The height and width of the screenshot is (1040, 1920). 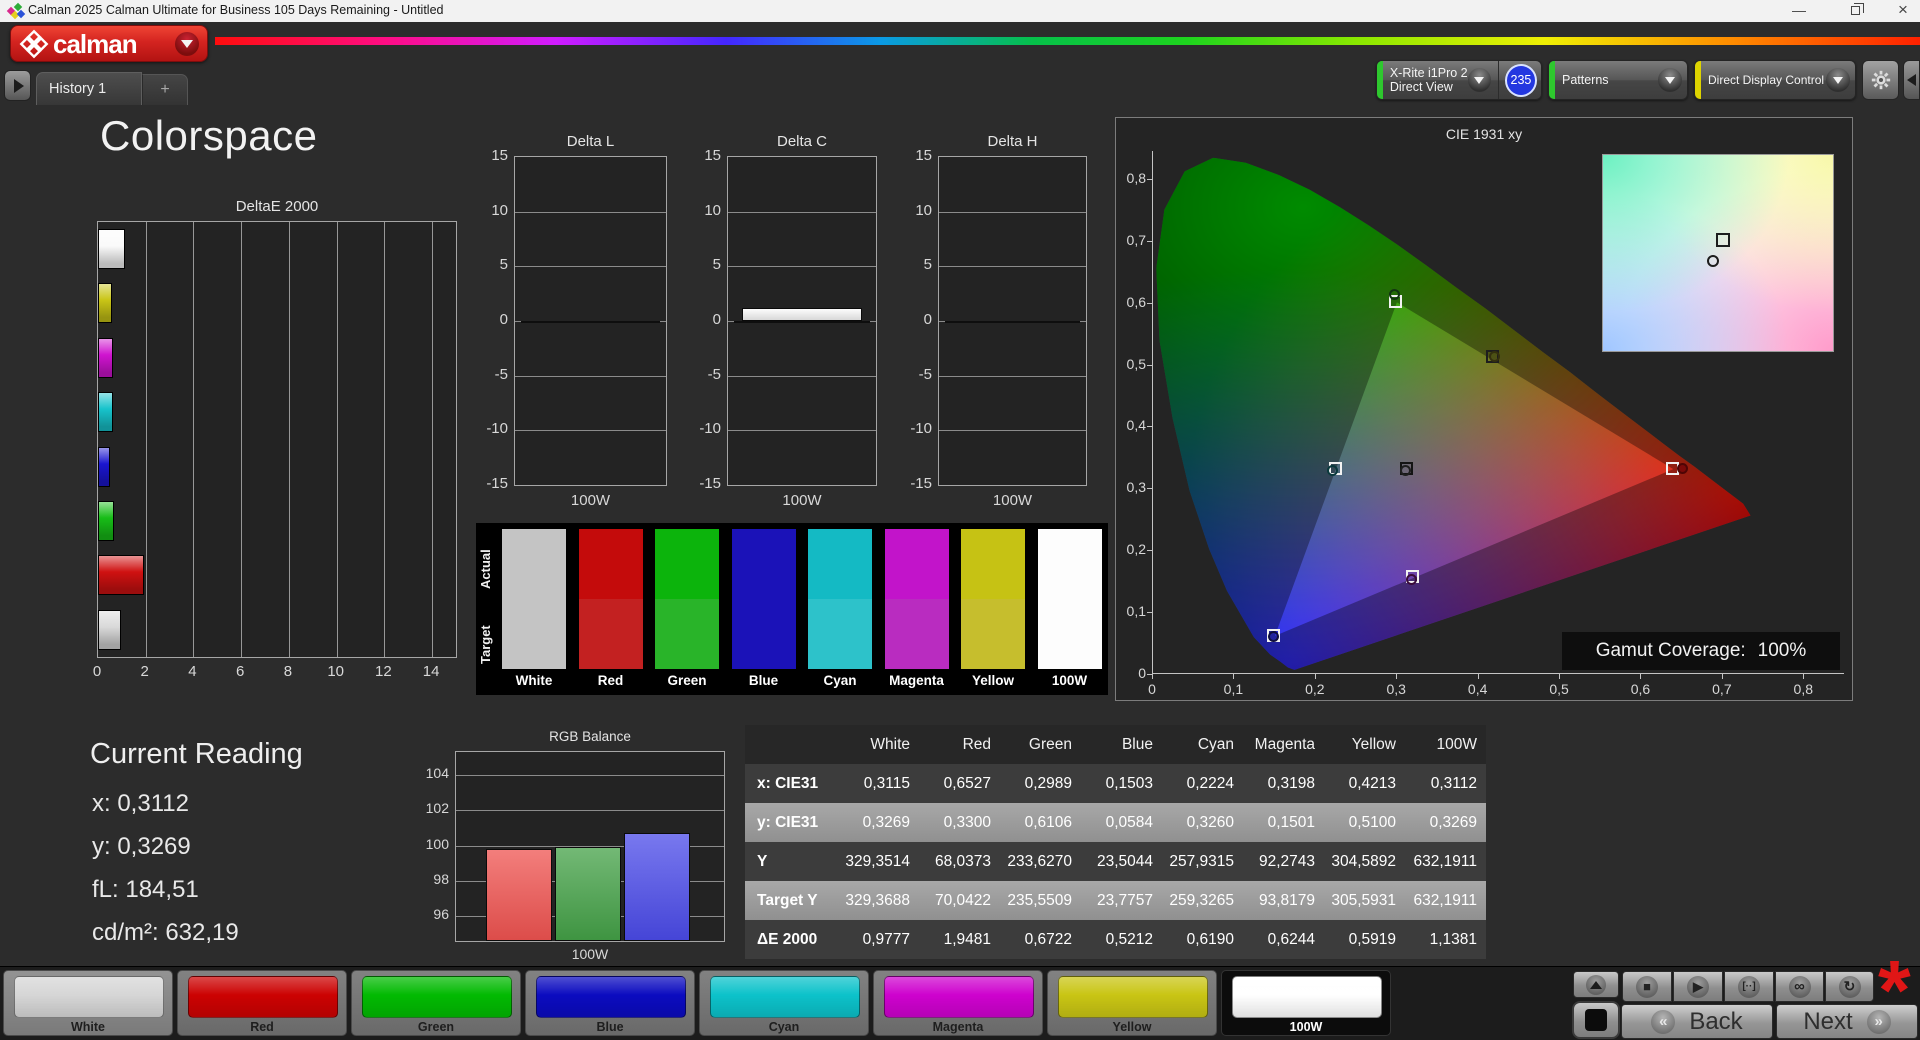 I want to click on close-button: ×, so click(x=1903, y=11).